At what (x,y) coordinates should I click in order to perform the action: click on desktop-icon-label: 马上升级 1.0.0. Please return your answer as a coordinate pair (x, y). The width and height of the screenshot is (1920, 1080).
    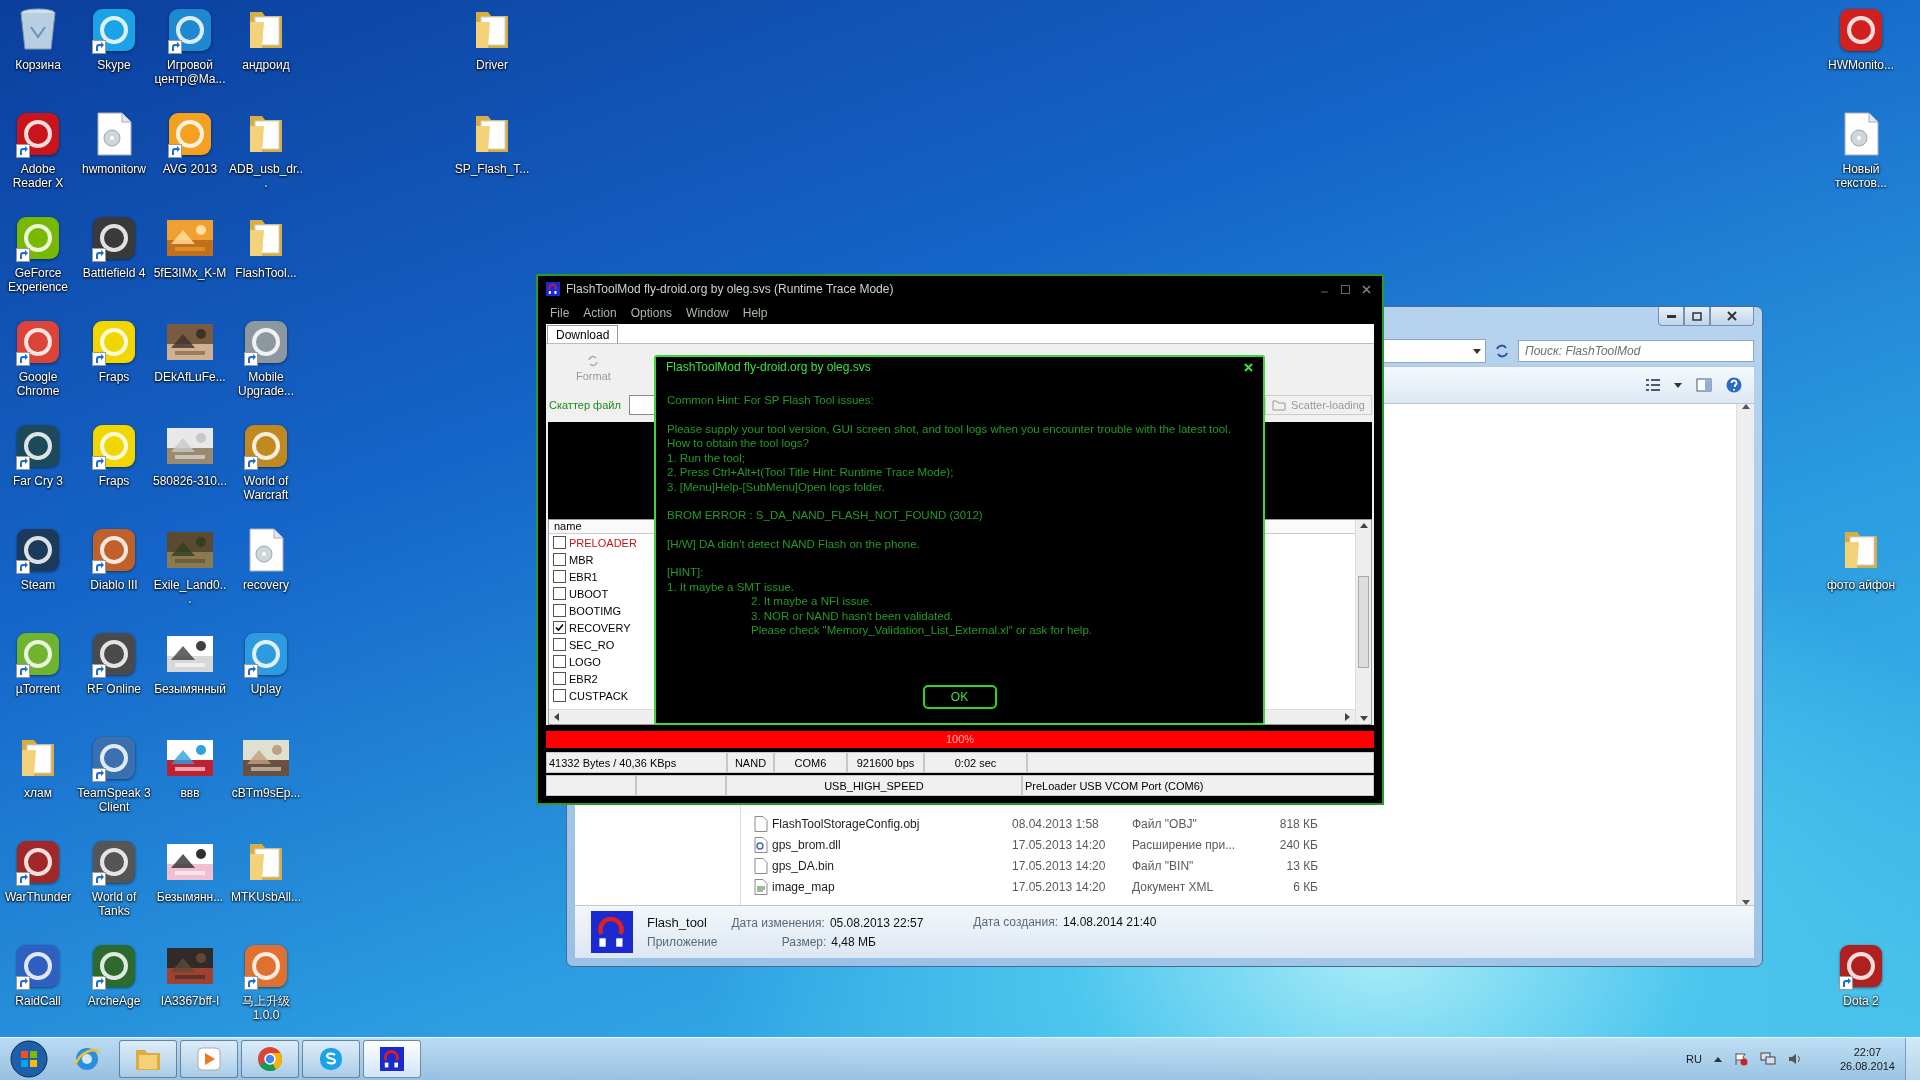
    Looking at the image, I should click on (266, 1008).